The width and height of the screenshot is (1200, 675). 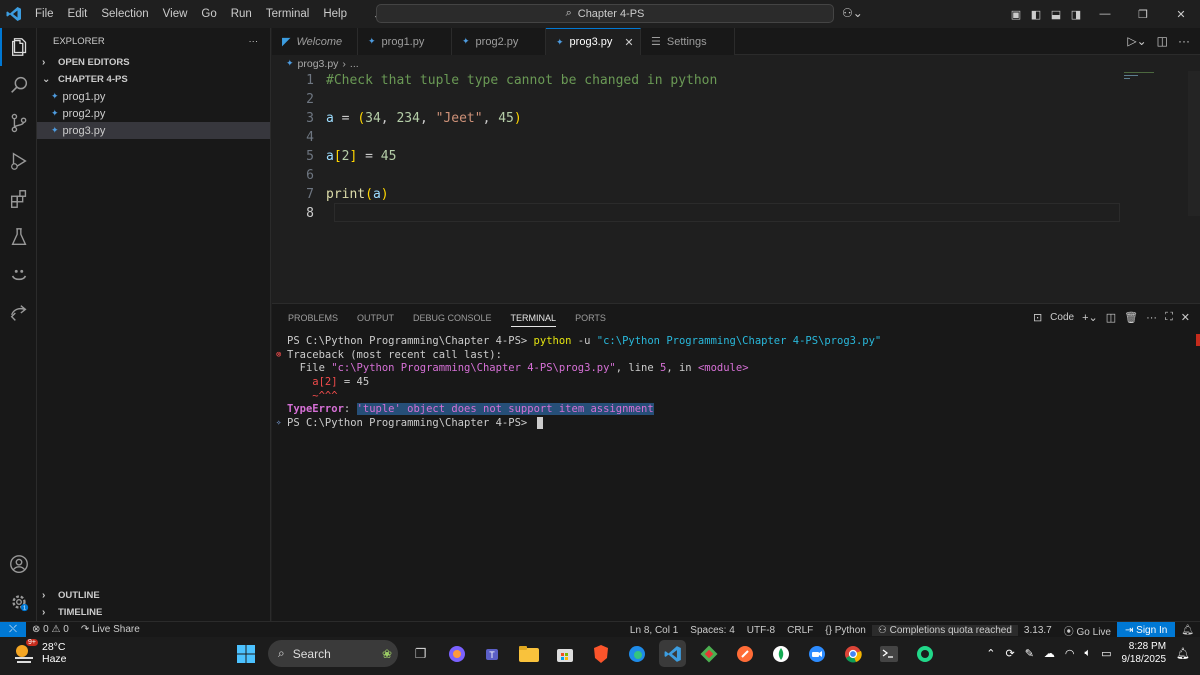 What do you see at coordinates (1181, 14) in the screenshot?
I see `close-window-icon: ✕` at bounding box center [1181, 14].